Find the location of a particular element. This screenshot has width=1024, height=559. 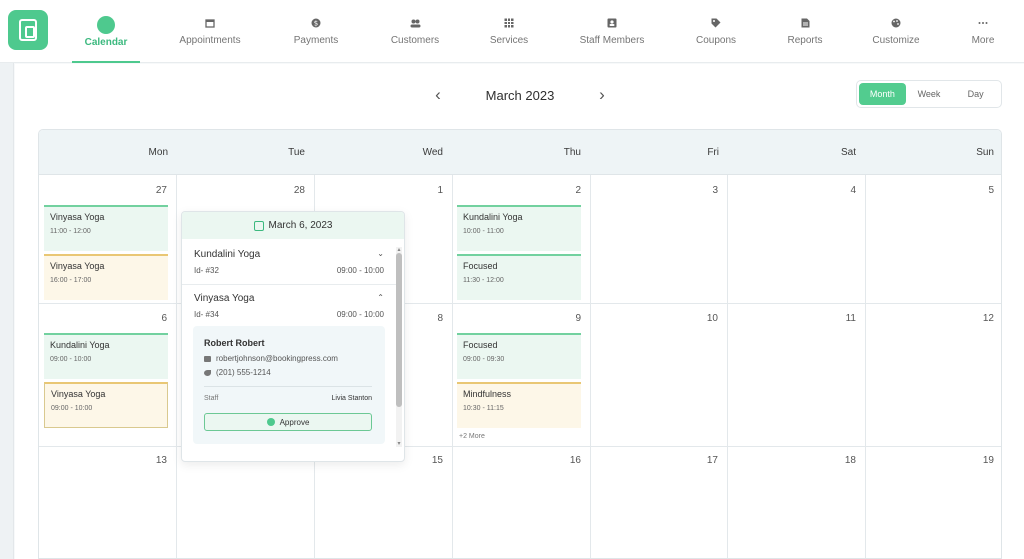

popup-event-name: Kundalini Yoga is located at coordinates (227, 254).